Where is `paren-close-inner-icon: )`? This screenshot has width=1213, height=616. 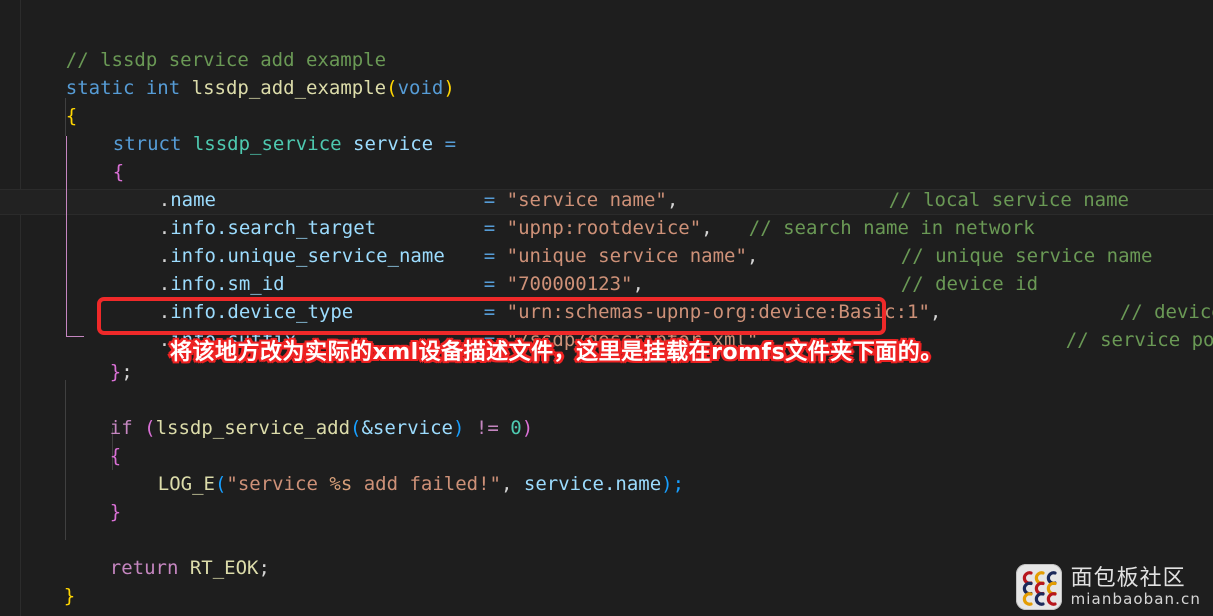 paren-close-inner-icon: ) is located at coordinates (459, 428).